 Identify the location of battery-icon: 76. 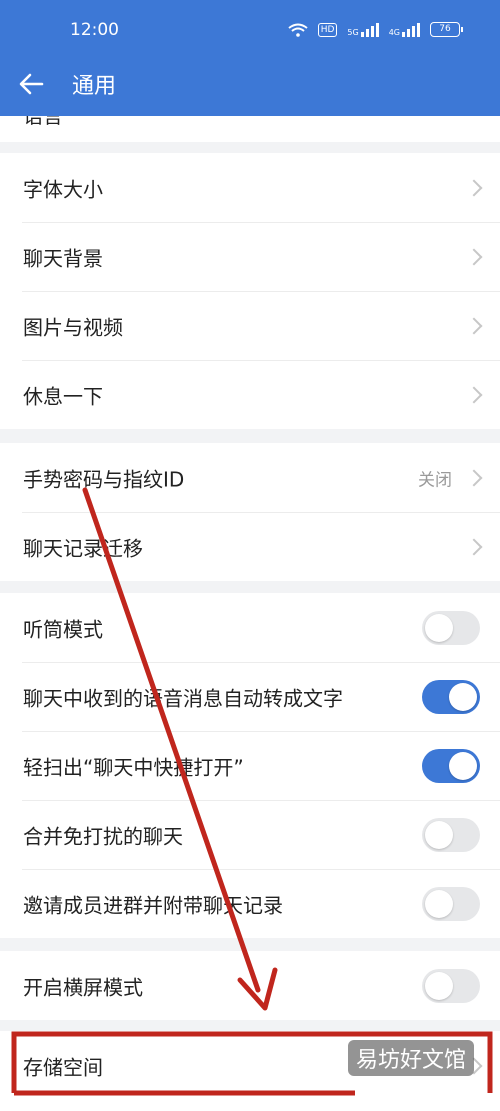
(446, 29).